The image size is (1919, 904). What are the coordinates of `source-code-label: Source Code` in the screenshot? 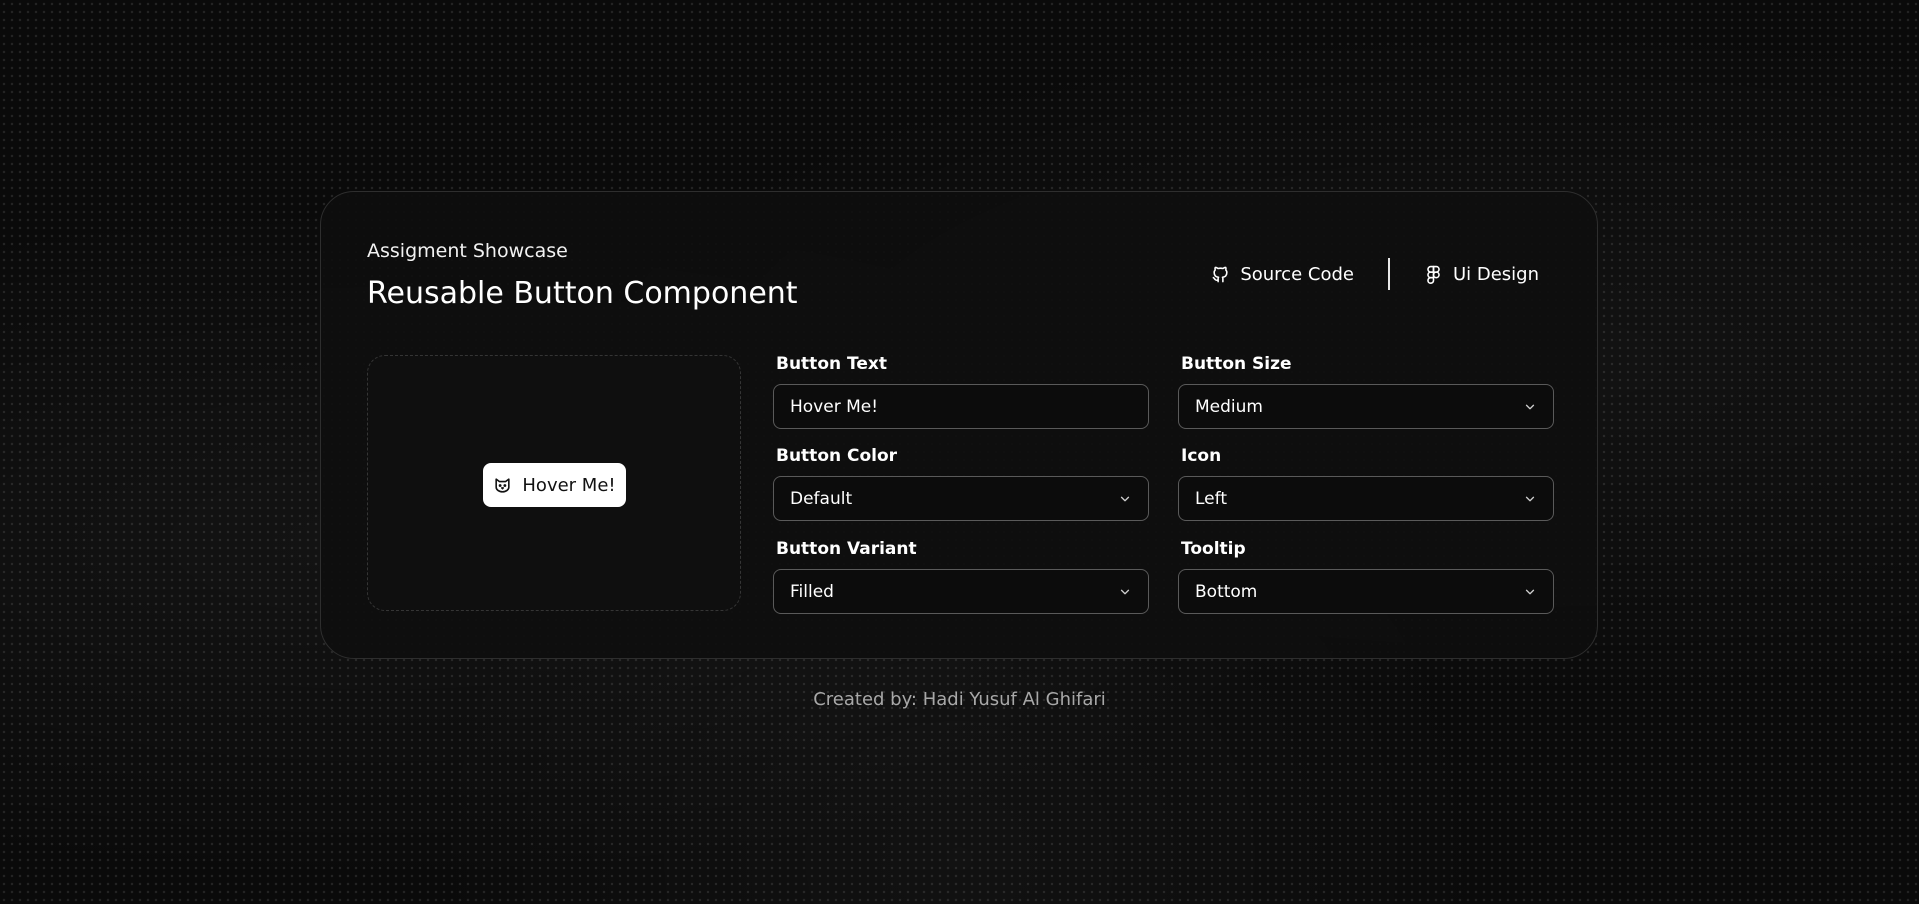 It's located at (1297, 274).